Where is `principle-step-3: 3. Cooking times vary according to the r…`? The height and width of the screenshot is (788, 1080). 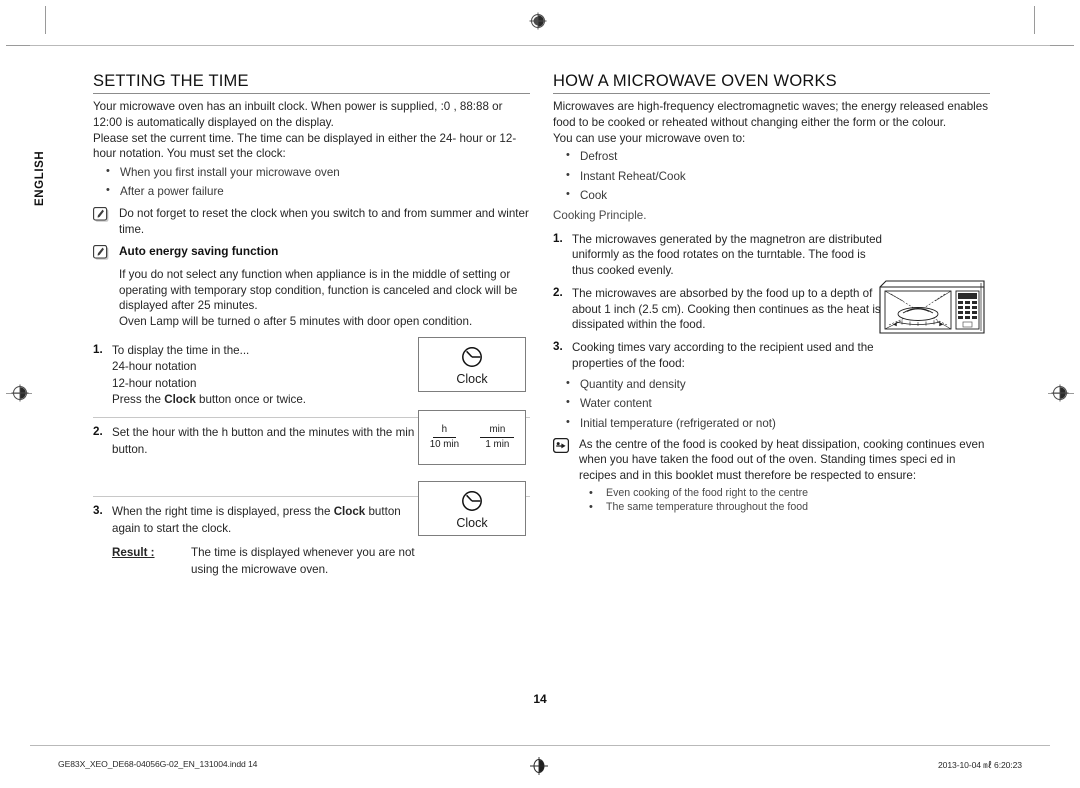
principle-step-3: 3. Cooking times vary according to the r… is located at coordinates (771, 356).